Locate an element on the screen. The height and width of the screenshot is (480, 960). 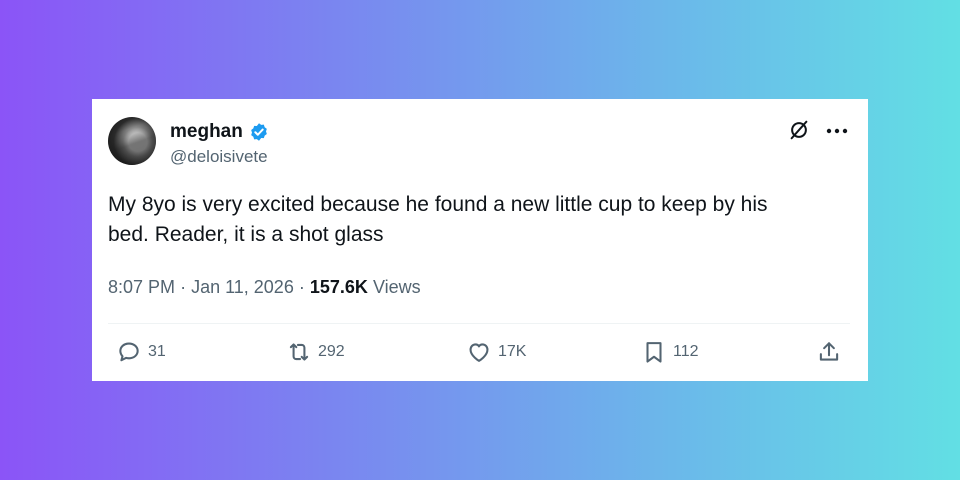
retweet-button: 292 is located at coordinates (315, 352).